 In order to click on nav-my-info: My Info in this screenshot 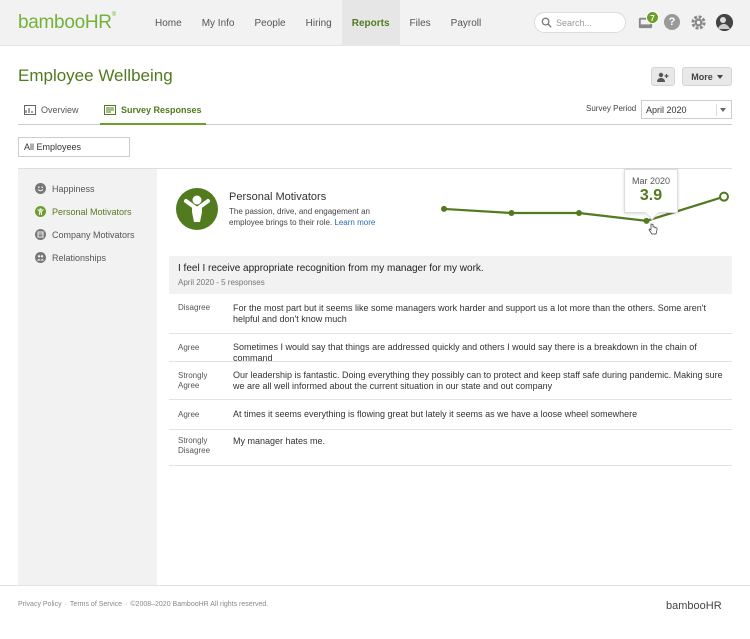, I will do `click(218, 23)`.